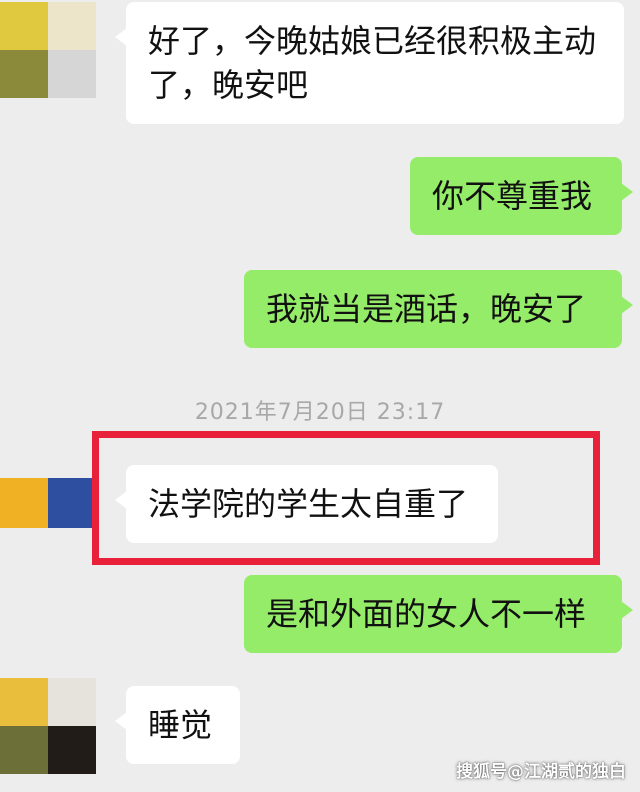 The width and height of the screenshot is (640, 792). I want to click on message-text: 睡觉, so click(180, 725).